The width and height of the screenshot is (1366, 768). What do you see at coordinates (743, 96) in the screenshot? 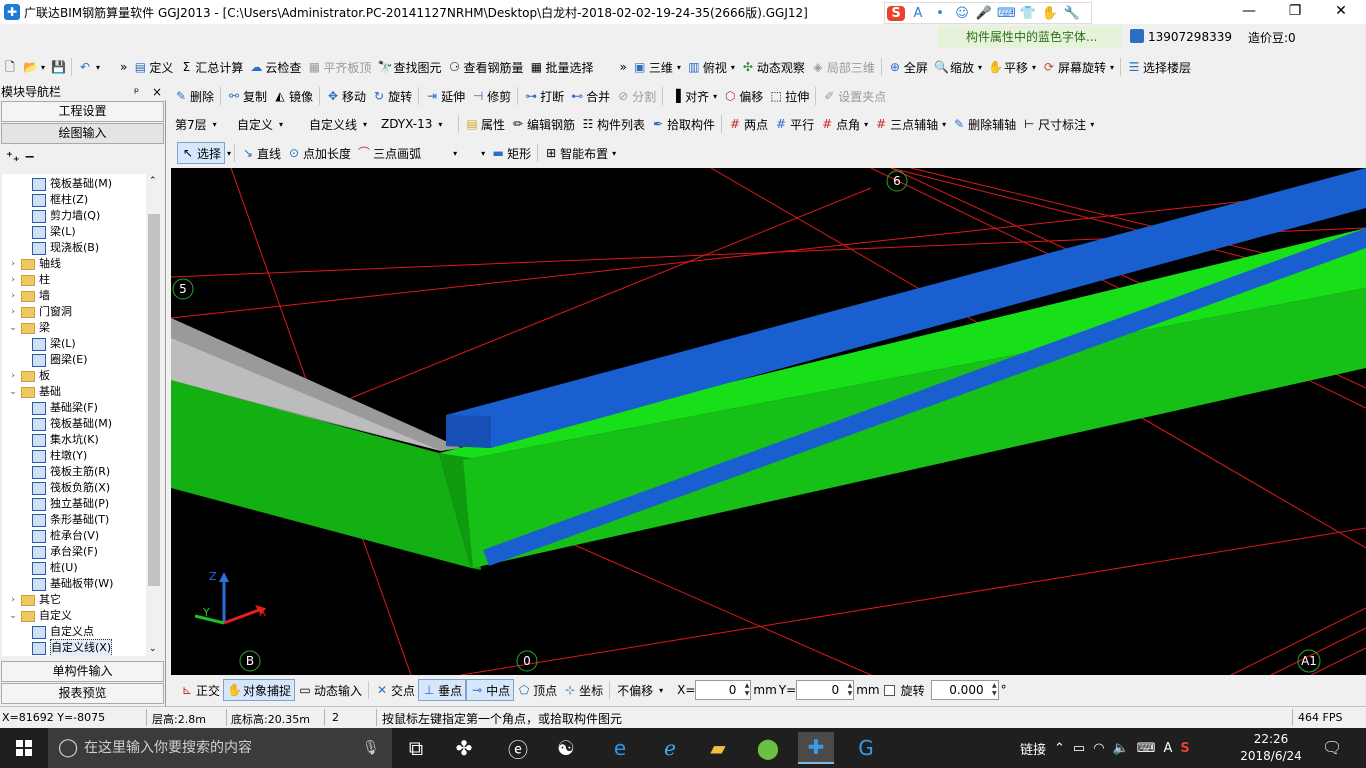
I see `offset-button: ⬡ 偏移` at bounding box center [743, 96].